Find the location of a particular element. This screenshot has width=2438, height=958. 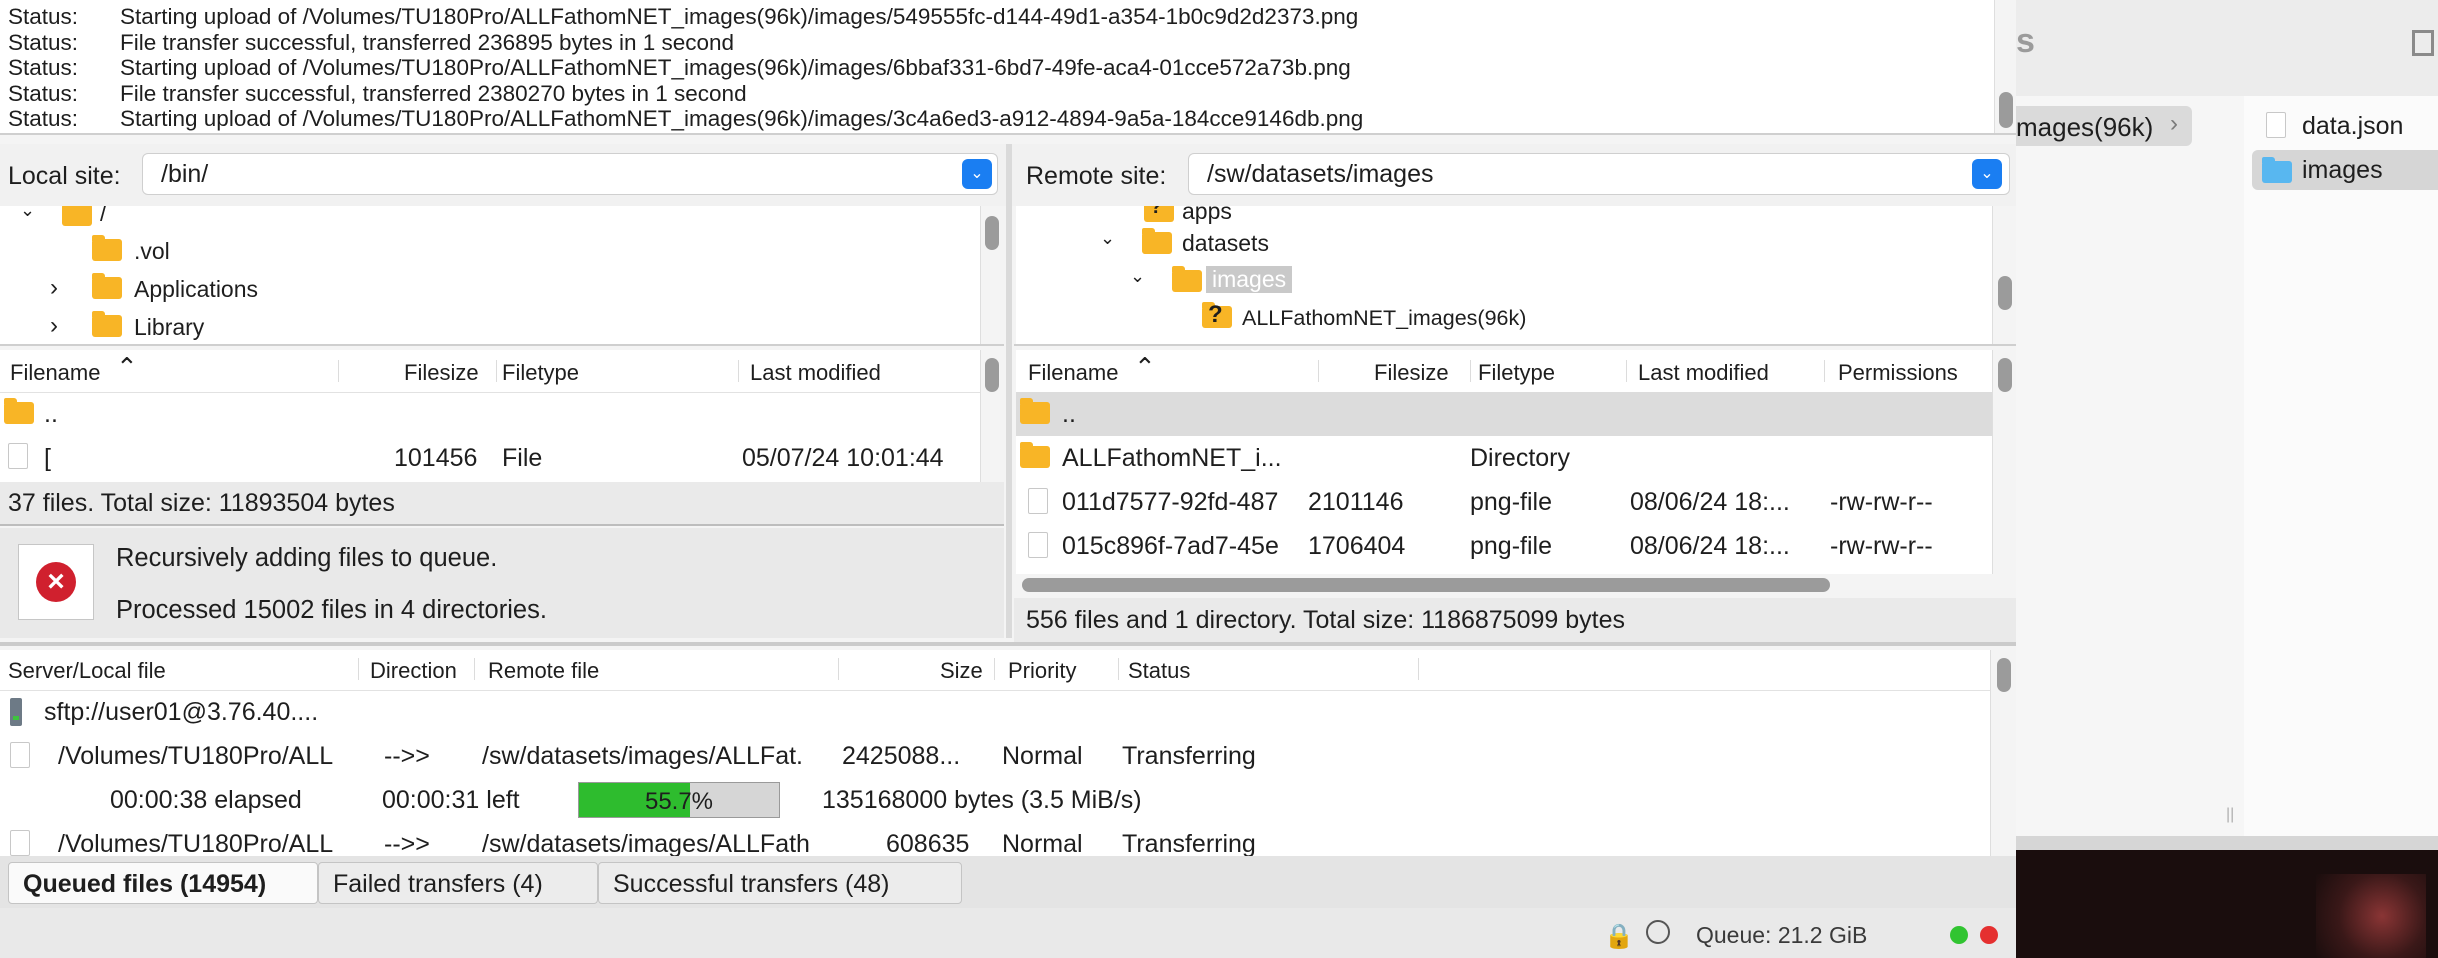

remote-tree-scrollbar is located at coordinates (2004, 275).